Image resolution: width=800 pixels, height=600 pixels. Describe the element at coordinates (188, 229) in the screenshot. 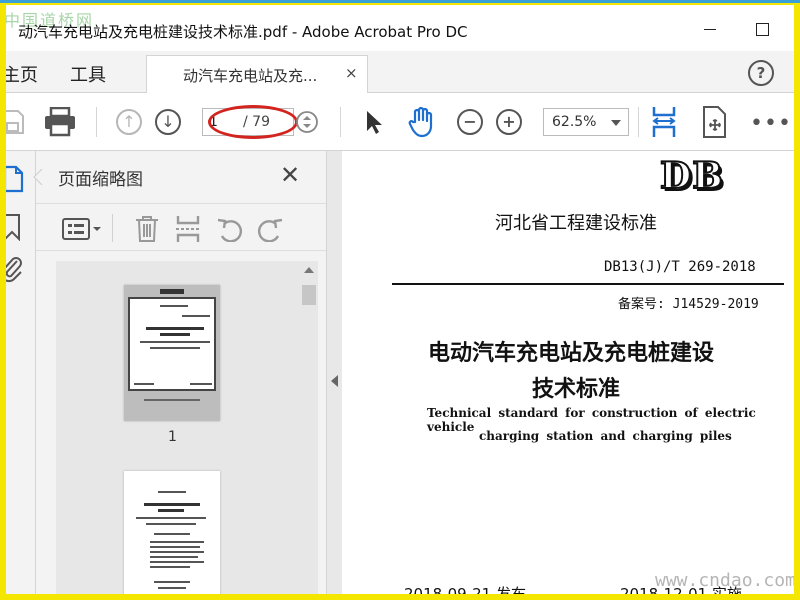

I see `extract-page-icon` at that location.